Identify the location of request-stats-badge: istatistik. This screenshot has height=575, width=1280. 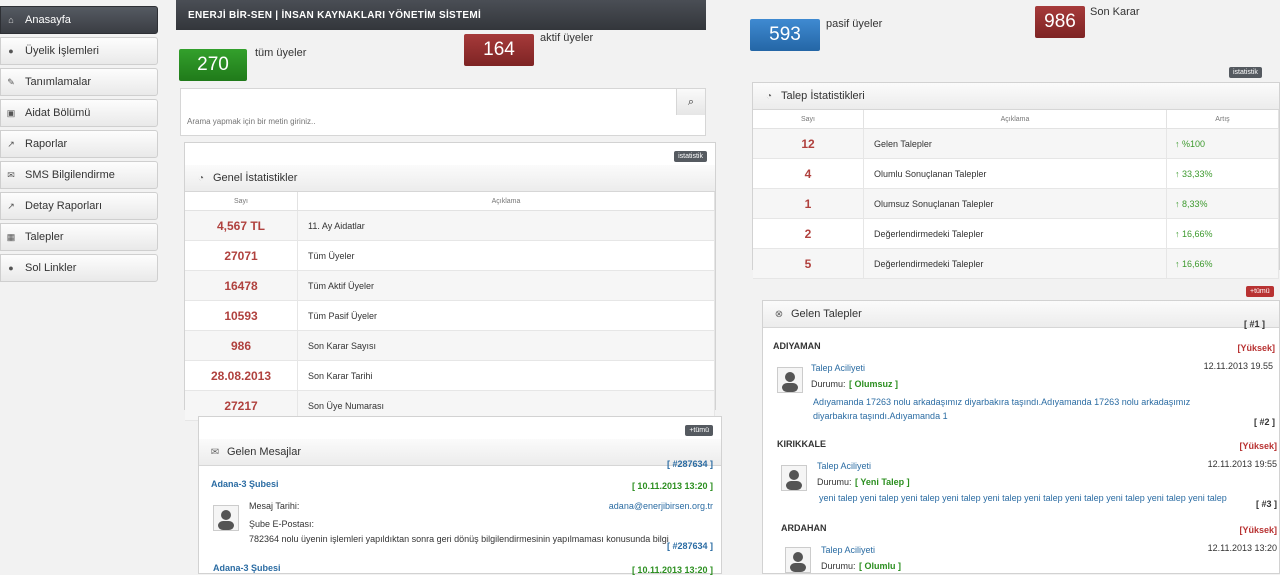
(1245, 72).